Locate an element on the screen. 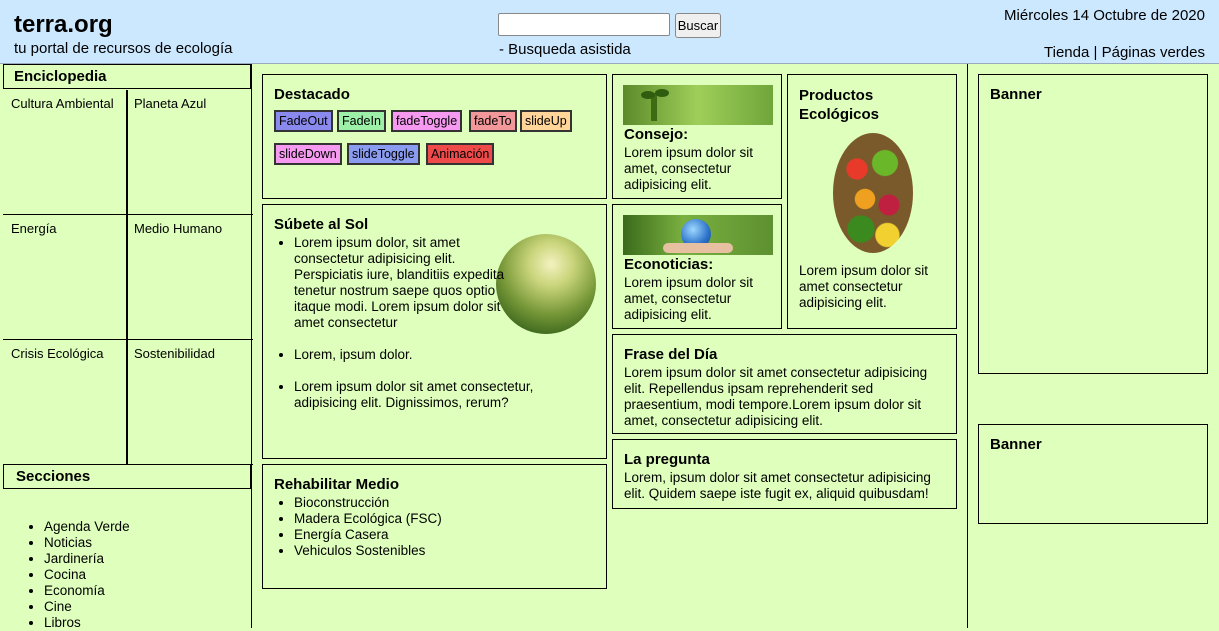 The image size is (1219, 631). fadetoggle-button: fadeToggle is located at coordinates (427, 121).